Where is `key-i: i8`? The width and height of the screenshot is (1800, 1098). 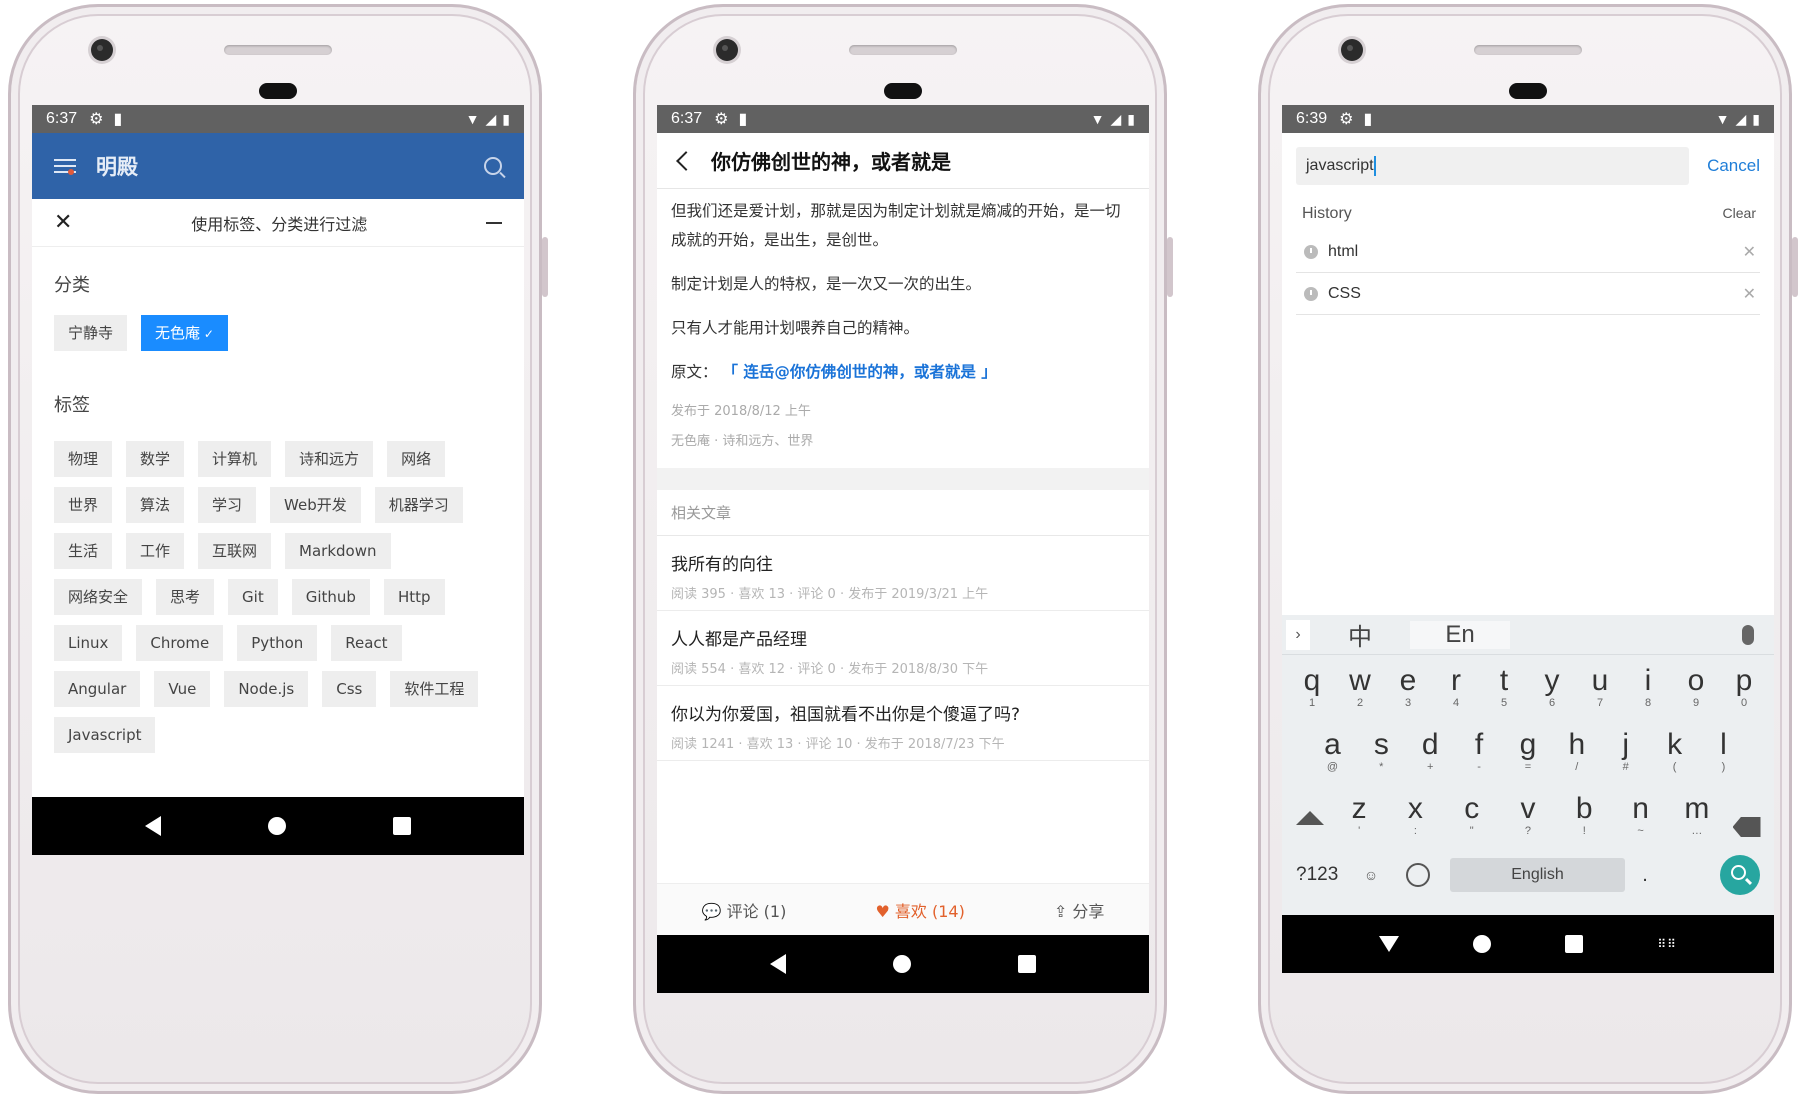
key-i: i8 is located at coordinates (1648, 687).